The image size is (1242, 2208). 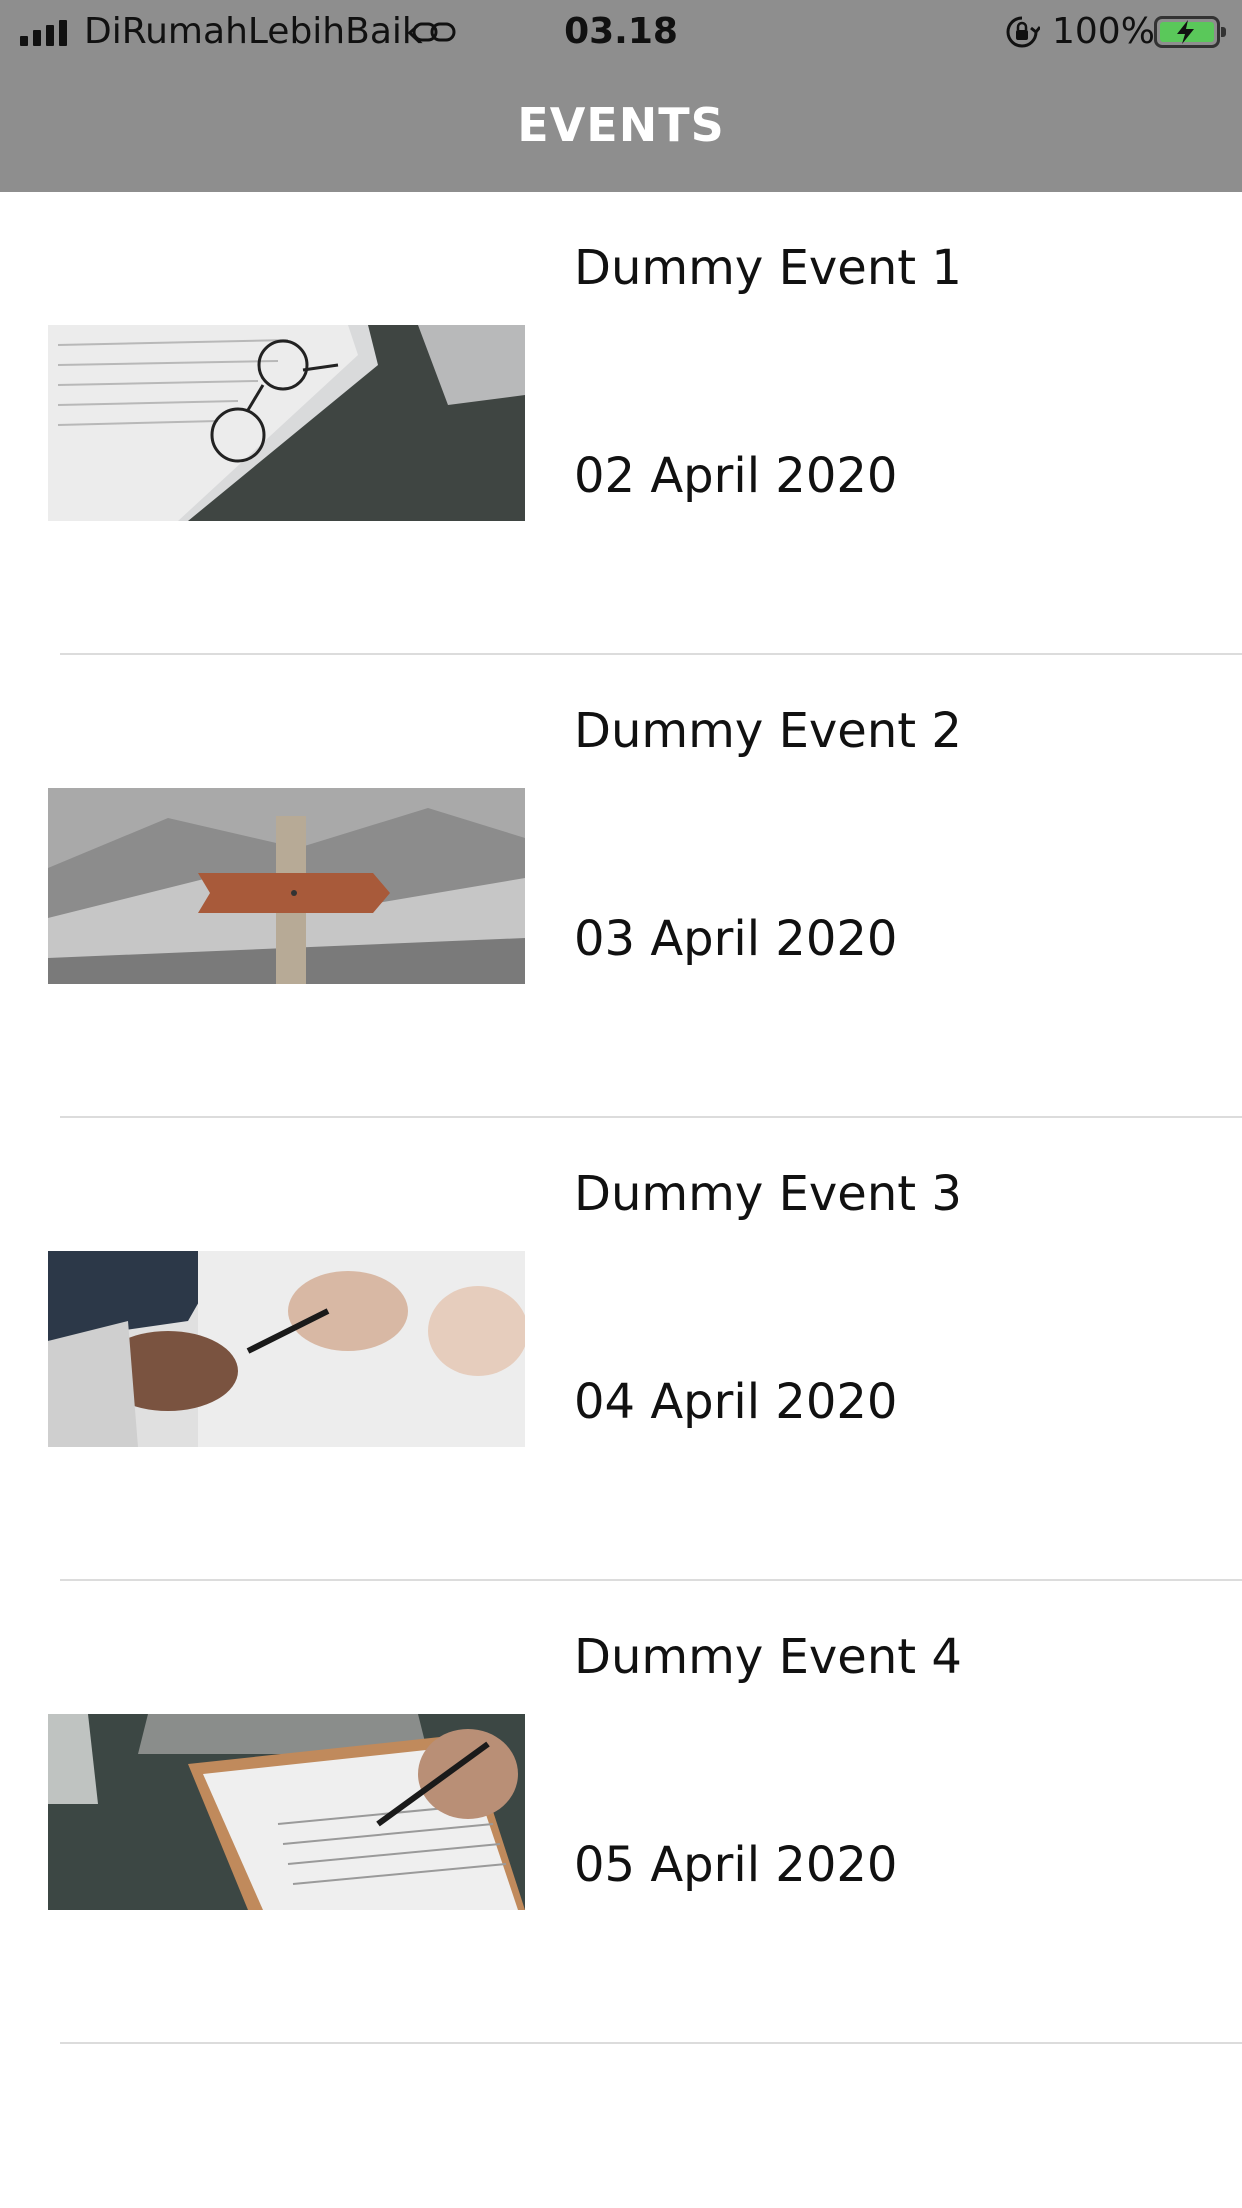 What do you see at coordinates (621, 32) in the screenshot?
I see `status-bar: DiRumahLebihBaik 03.18 100%` at bounding box center [621, 32].